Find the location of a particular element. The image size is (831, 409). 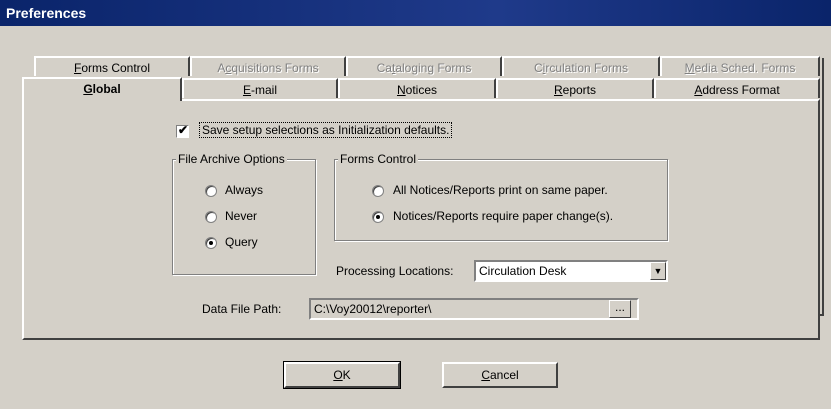

checkmark-icon: ✔ is located at coordinates (183, 130).